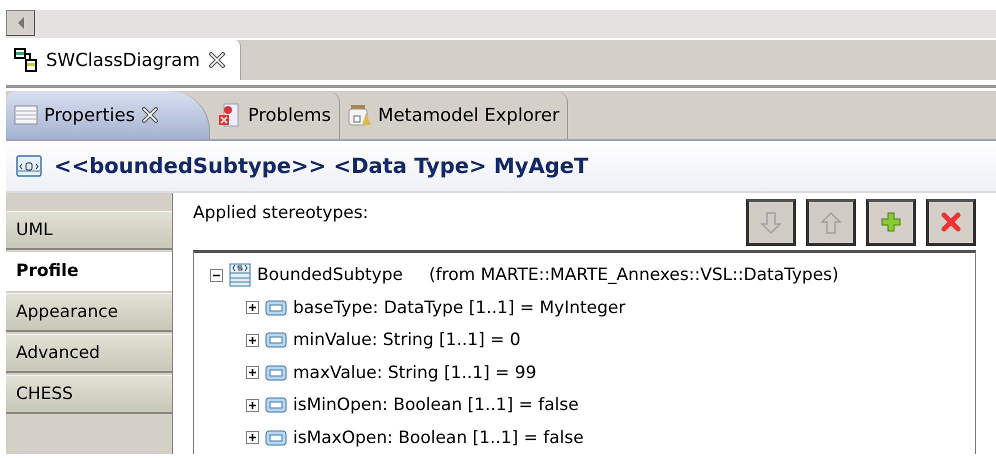 The height and width of the screenshot is (458, 996). Describe the element at coordinates (280, 213) in the screenshot. I see `section-label: Applied stereotypes:` at that location.